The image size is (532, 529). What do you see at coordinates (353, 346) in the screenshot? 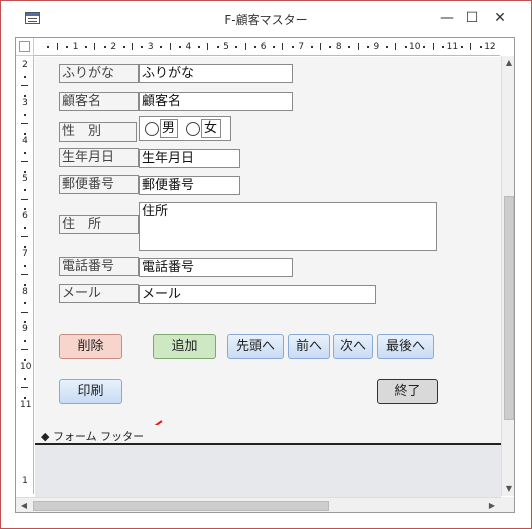
I see `next-record-button: 次へ` at bounding box center [353, 346].